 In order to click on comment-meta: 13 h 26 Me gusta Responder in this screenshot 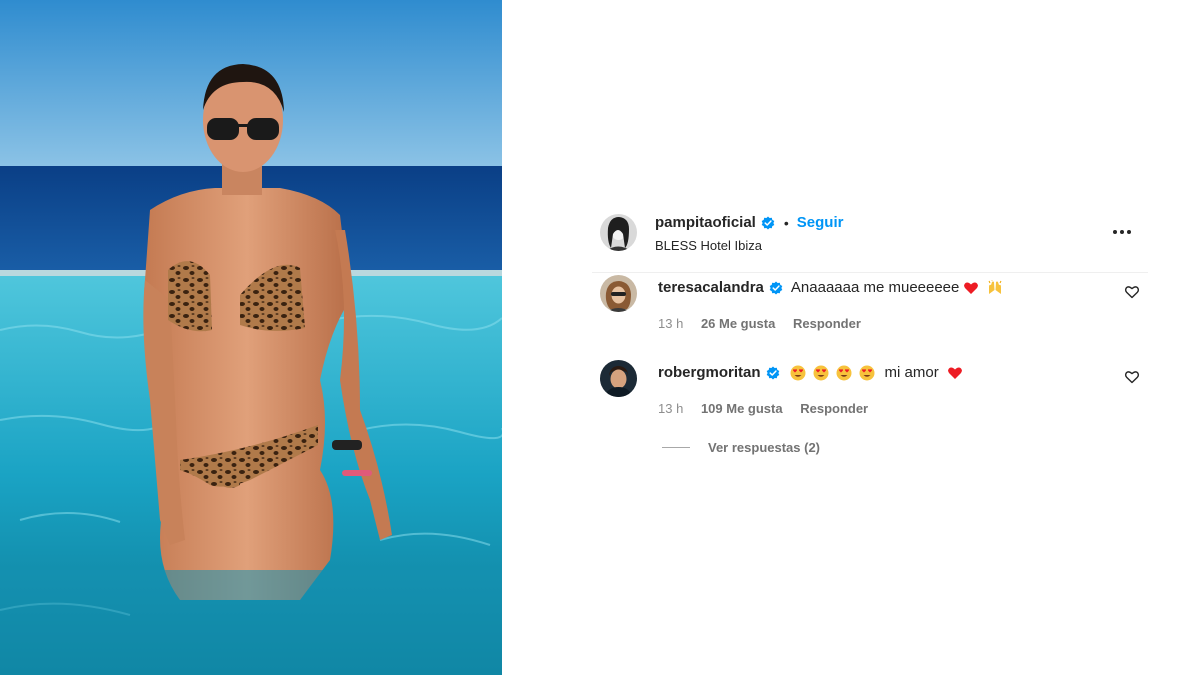, I will do `click(766, 323)`.